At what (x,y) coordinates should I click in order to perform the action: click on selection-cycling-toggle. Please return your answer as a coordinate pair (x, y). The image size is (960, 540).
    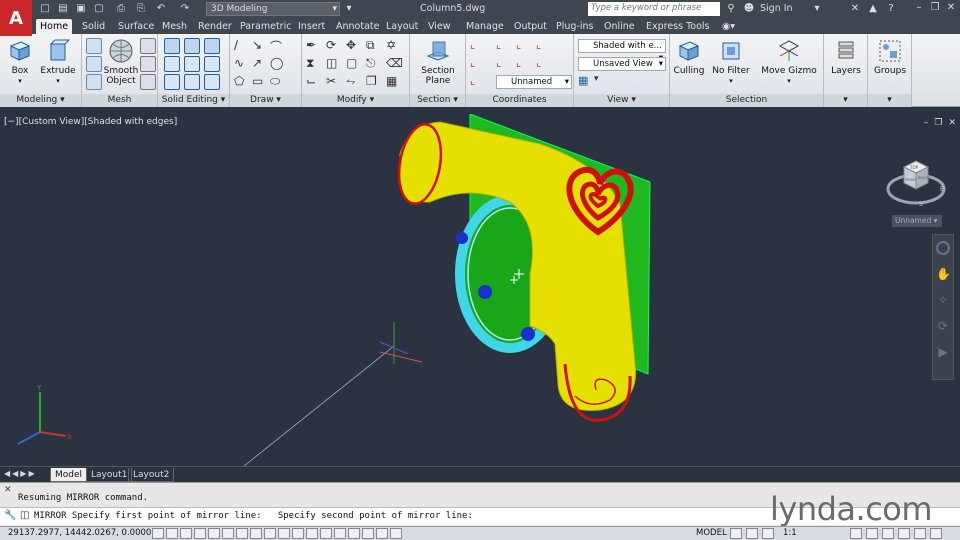
    Looking at the image, I should click on (340, 533).